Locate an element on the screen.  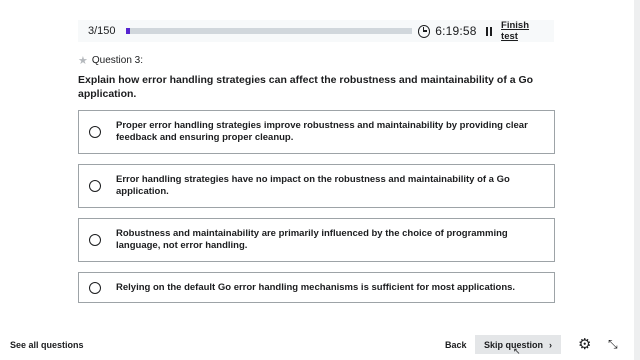
test-header-bar: 3/150 6:19:58 Finish test is located at coordinates (316, 31).